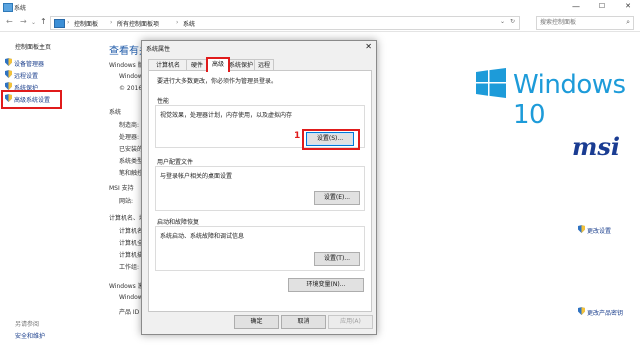  Describe the element at coordinates (297, 136) in the screenshot. I see `step-marker: 1` at that location.